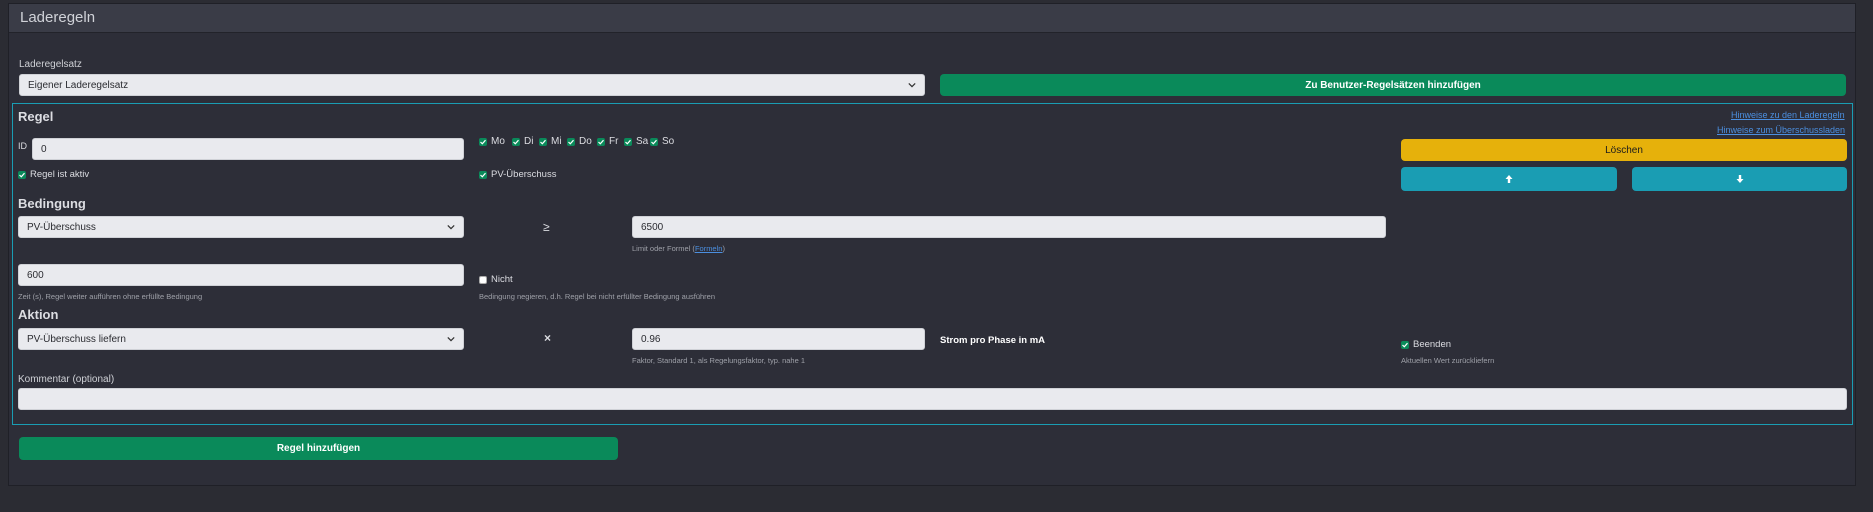 Image resolution: width=1873 pixels, height=512 pixels. I want to click on factor-input: 0.96, so click(778, 339).